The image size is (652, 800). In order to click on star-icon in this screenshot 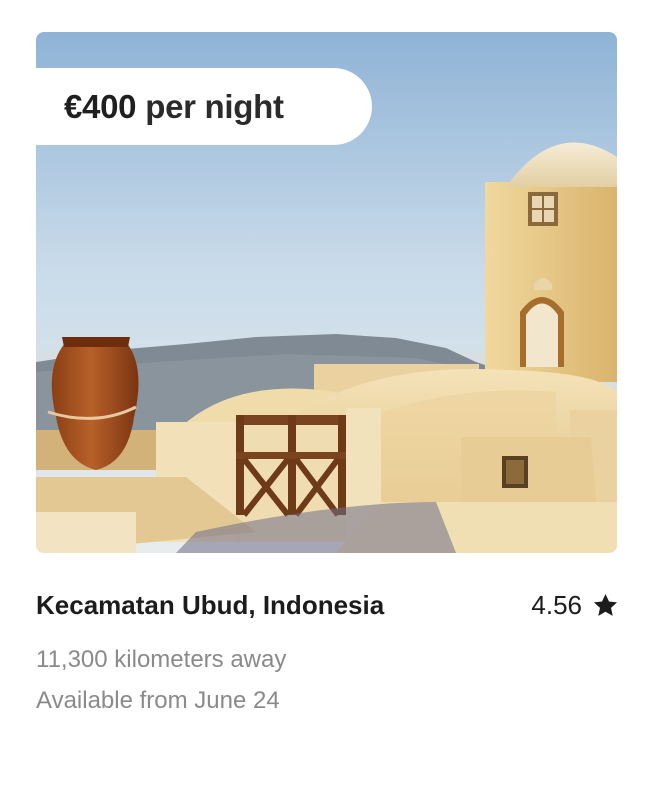, I will do `click(605, 605)`.